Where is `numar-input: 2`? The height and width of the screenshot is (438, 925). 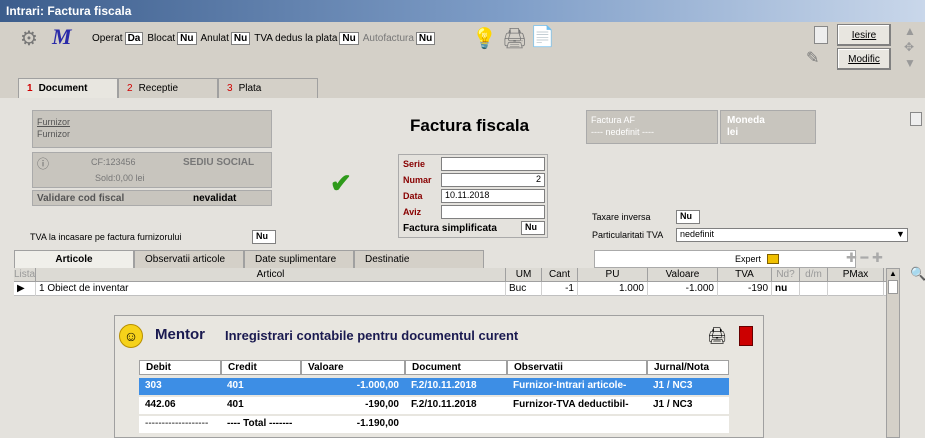 numar-input: 2 is located at coordinates (493, 180).